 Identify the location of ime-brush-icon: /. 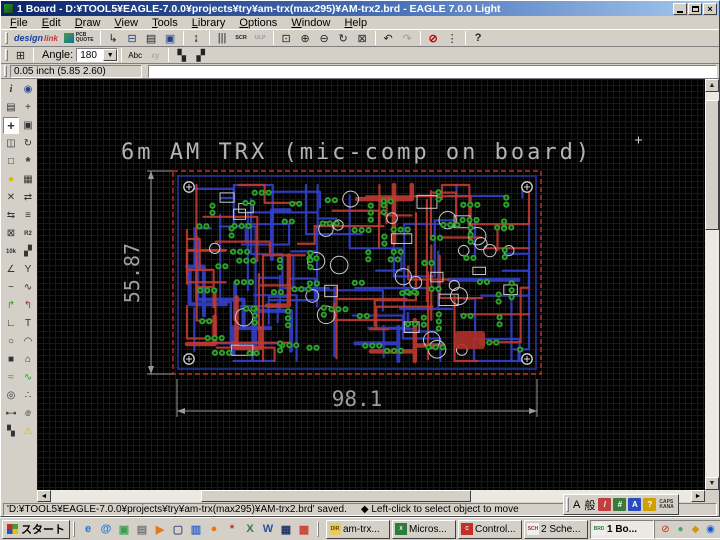
(605, 504).